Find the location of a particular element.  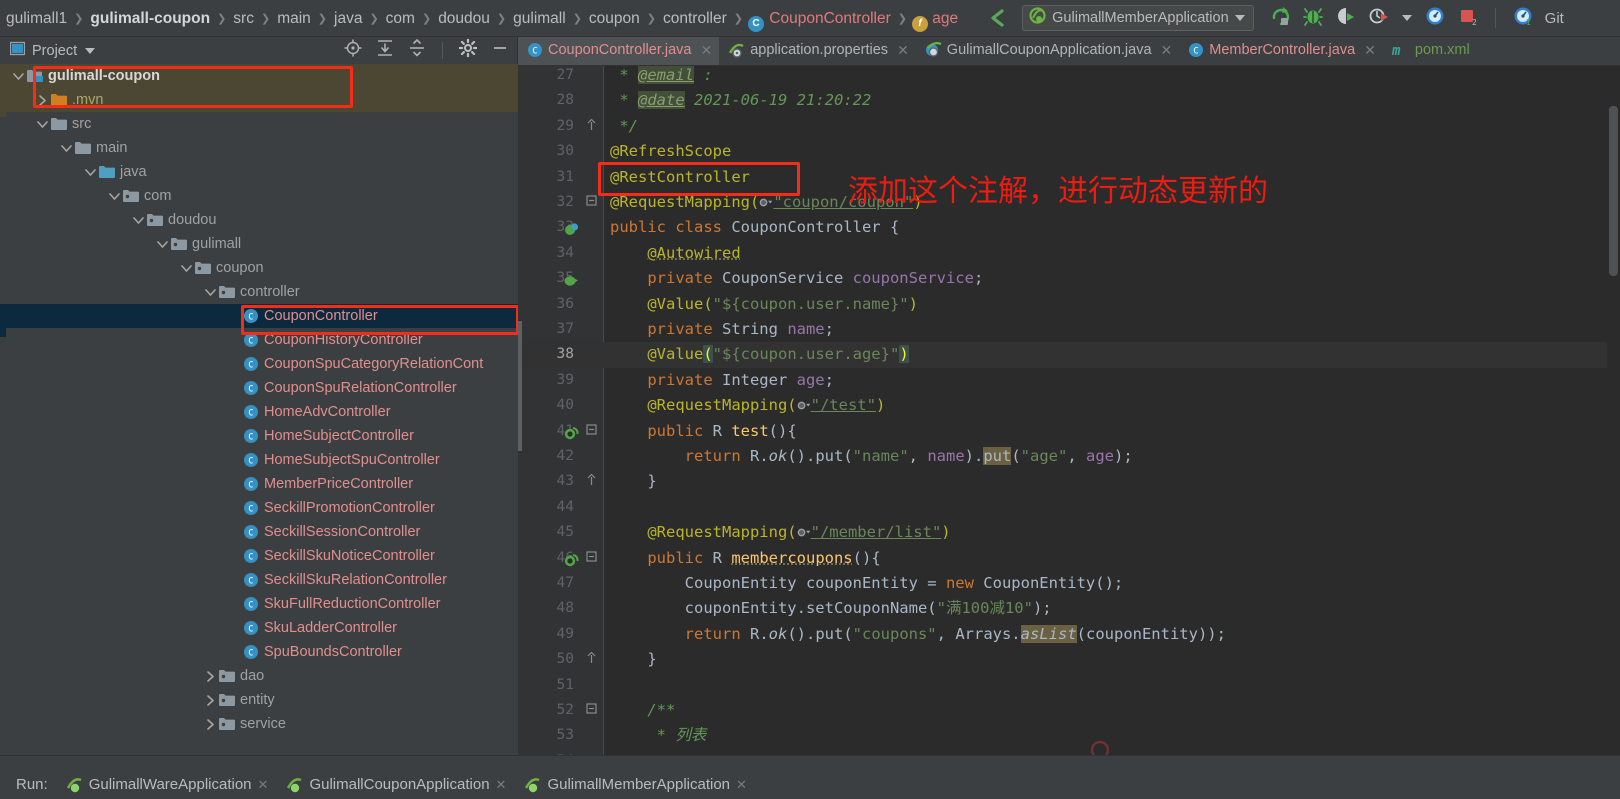

tree-item-class: C HomeSubjectSpuController is located at coordinates (259, 460).